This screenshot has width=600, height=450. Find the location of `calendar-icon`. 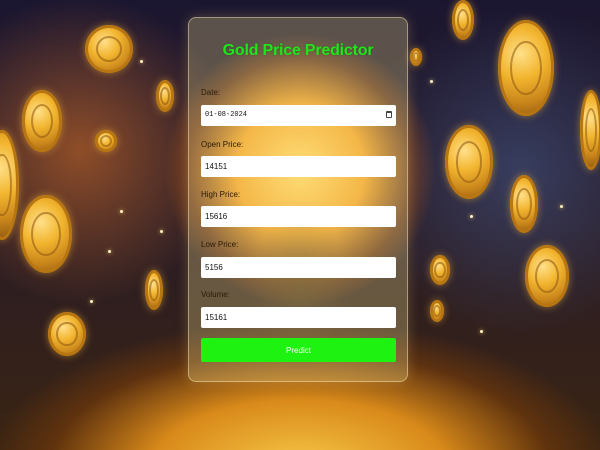

calendar-icon is located at coordinates (389, 114).